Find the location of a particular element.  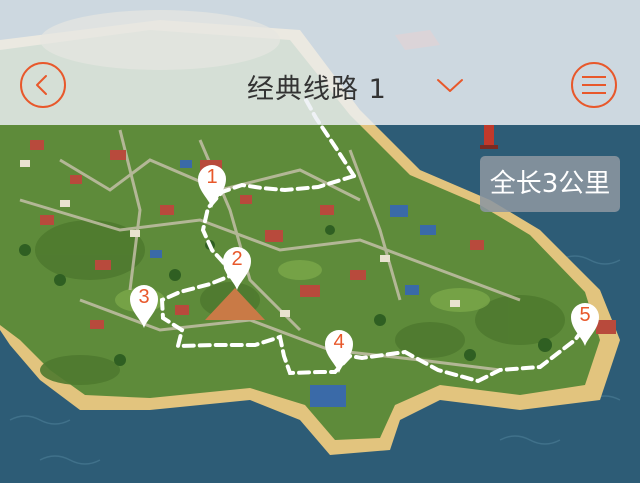

route-dropdown-toggle is located at coordinates (450, 85).